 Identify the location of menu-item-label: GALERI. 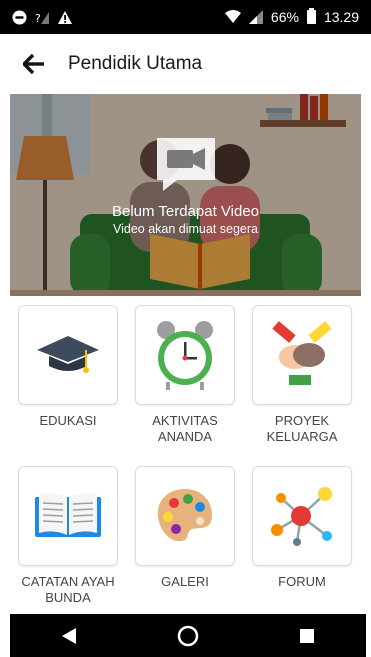
(185, 581).